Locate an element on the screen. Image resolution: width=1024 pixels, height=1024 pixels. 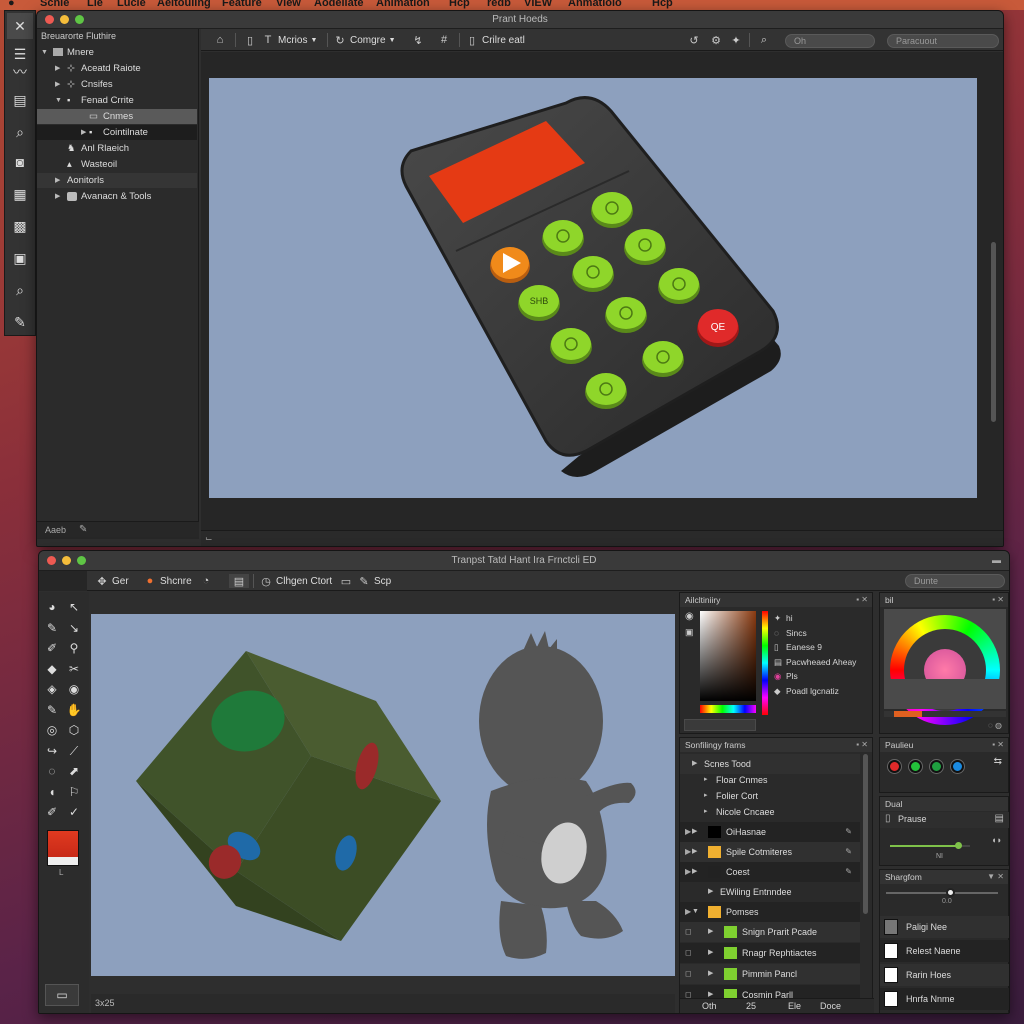
color-value-field is located at coordinates (720, 725).